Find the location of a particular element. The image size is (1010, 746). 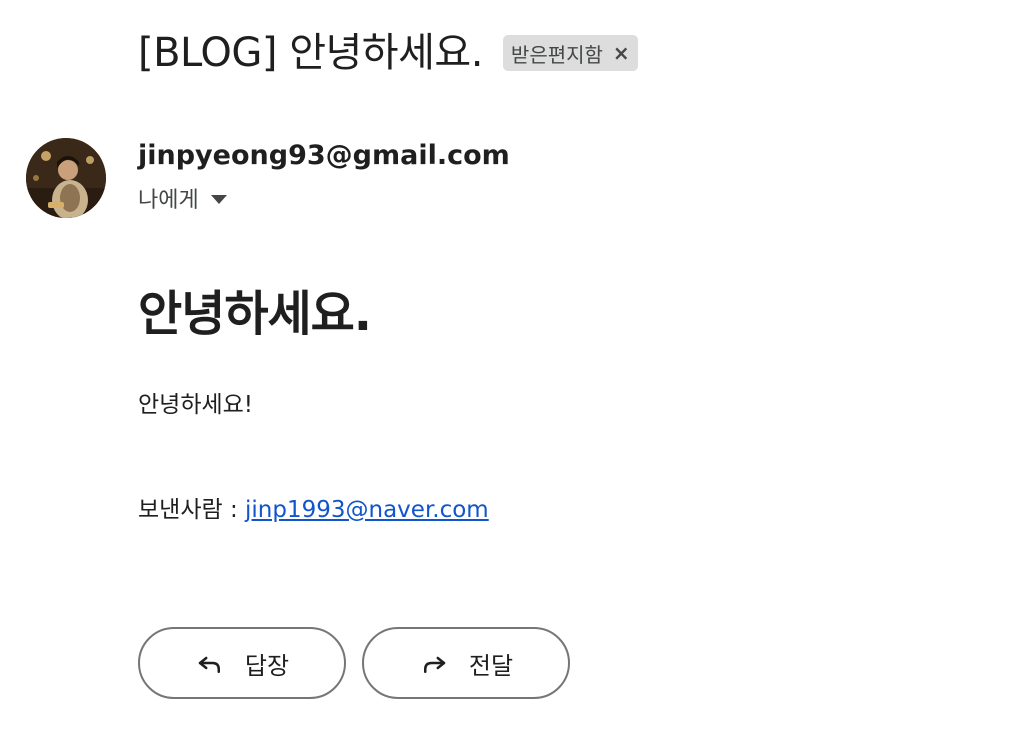

from-prefix: 보낸사람 : is located at coordinates (192, 510).